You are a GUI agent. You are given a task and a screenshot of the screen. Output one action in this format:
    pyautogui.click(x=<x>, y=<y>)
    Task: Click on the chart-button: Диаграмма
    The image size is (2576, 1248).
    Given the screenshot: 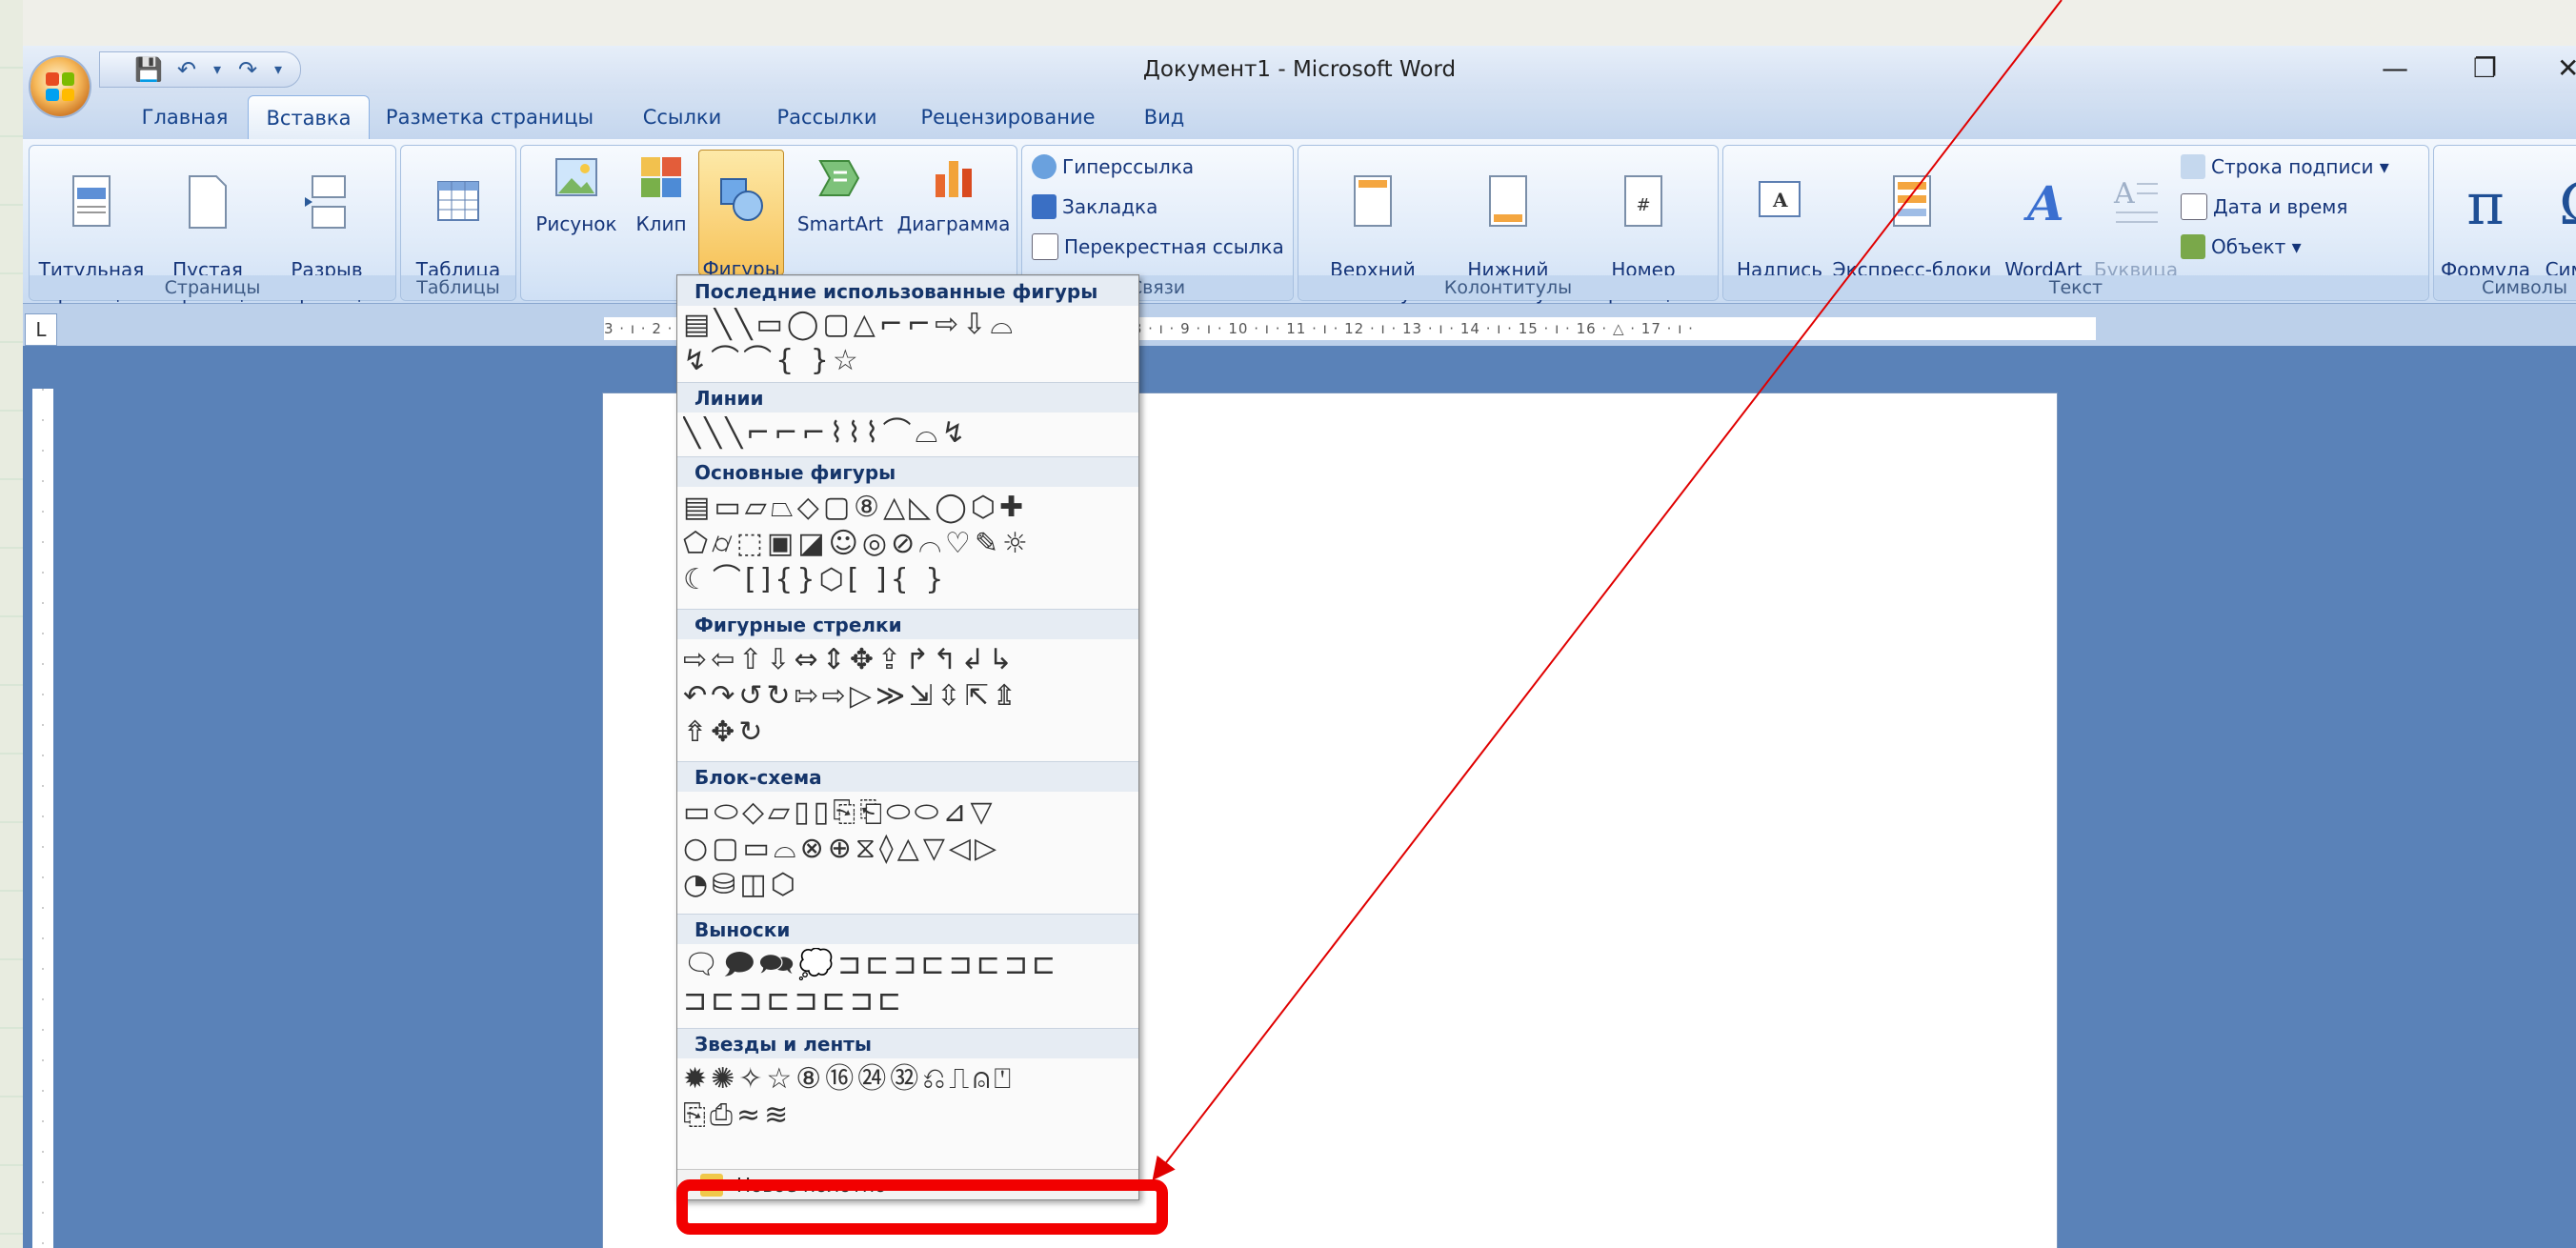 What is the action you would take?
    pyautogui.click(x=954, y=193)
    